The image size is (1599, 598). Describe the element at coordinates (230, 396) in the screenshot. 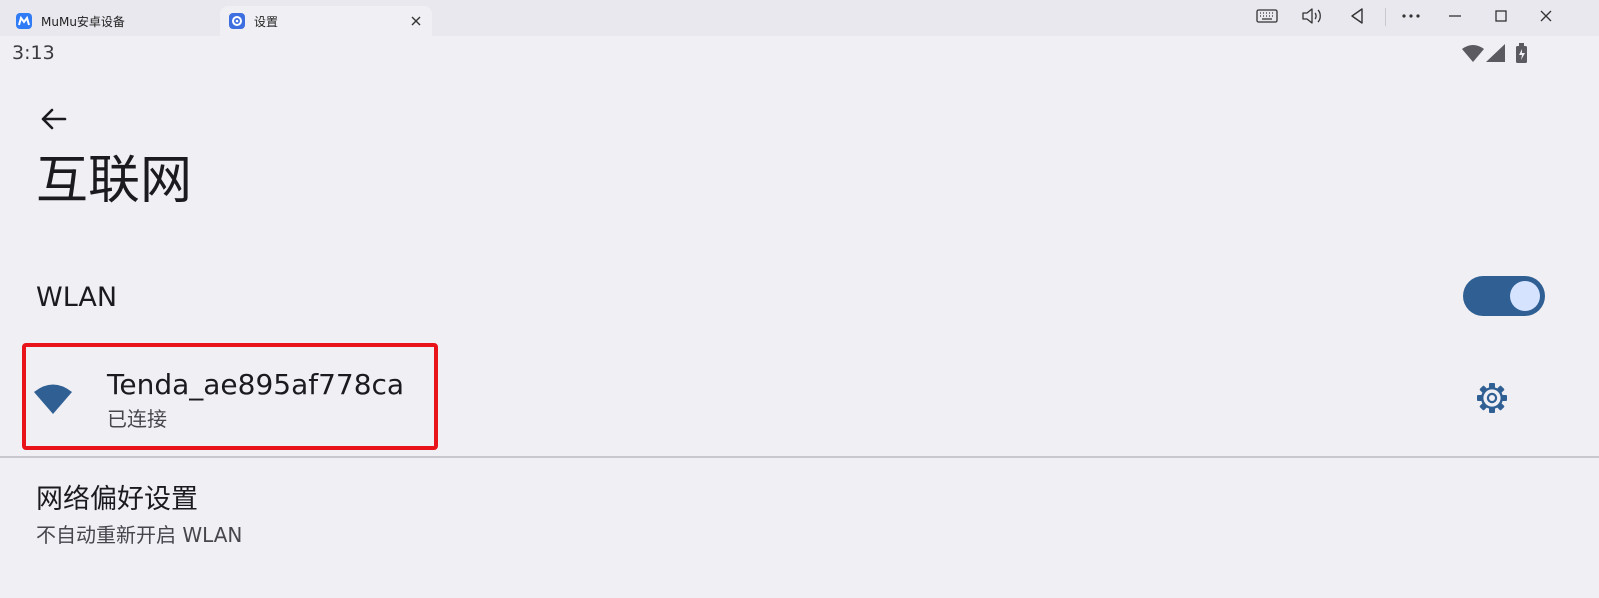

I see `highlight-annotation-box` at that location.